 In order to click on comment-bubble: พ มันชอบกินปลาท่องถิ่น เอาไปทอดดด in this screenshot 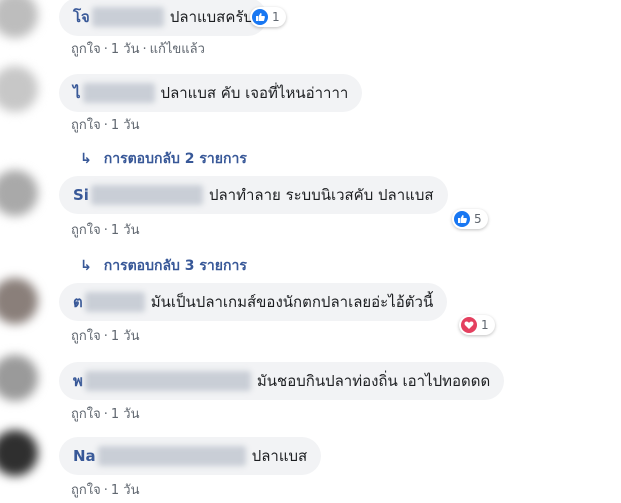, I will do `click(282, 381)`.